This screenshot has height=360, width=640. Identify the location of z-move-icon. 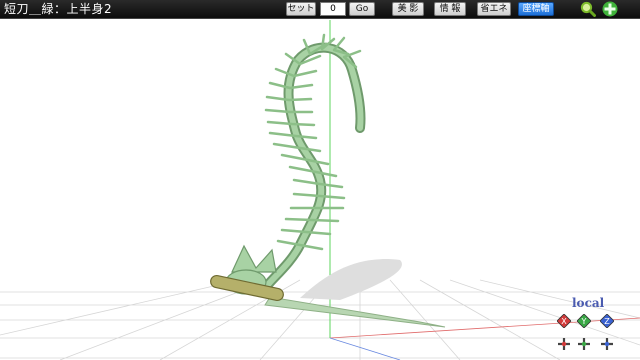
(607, 344).